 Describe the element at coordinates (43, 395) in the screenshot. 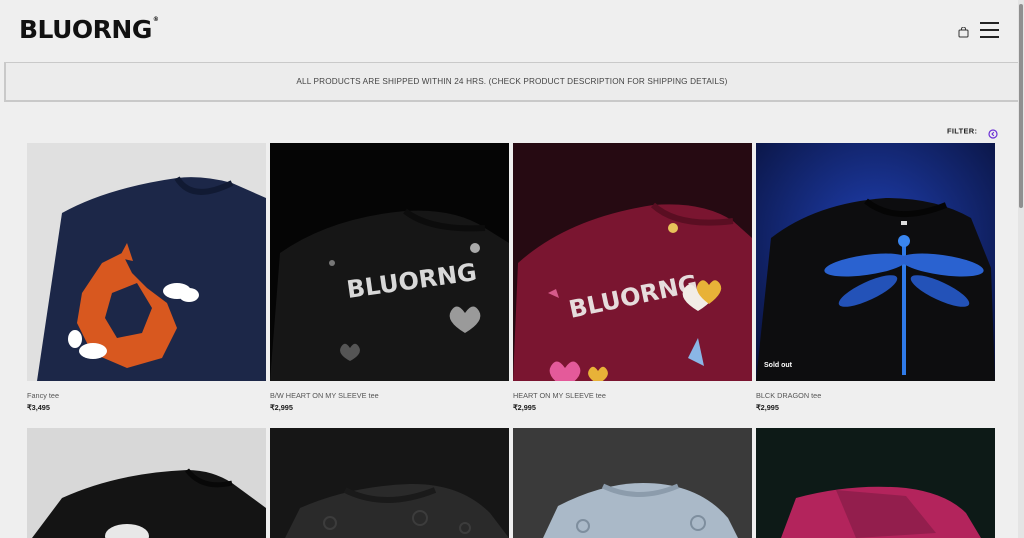

I see `product-name: Fancy tee` at that location.